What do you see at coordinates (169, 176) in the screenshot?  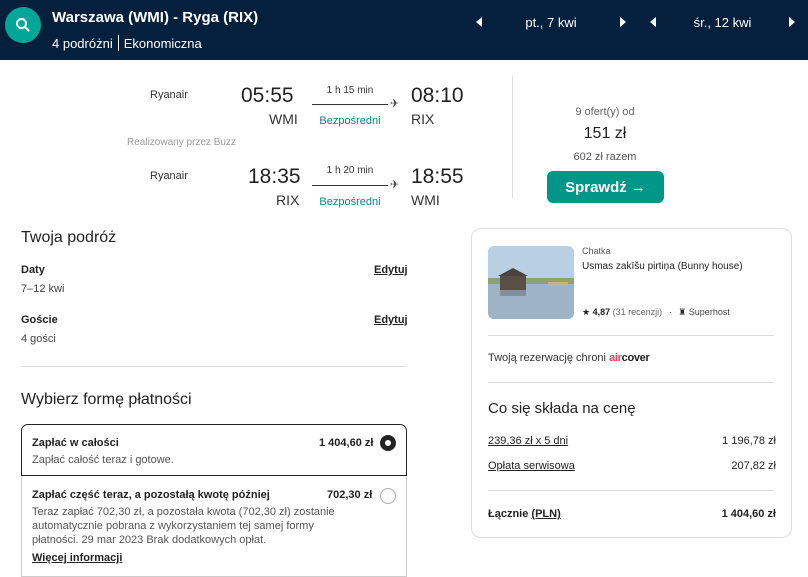 I see `return-airline: Ryanair` at bounding box center [169, 176].